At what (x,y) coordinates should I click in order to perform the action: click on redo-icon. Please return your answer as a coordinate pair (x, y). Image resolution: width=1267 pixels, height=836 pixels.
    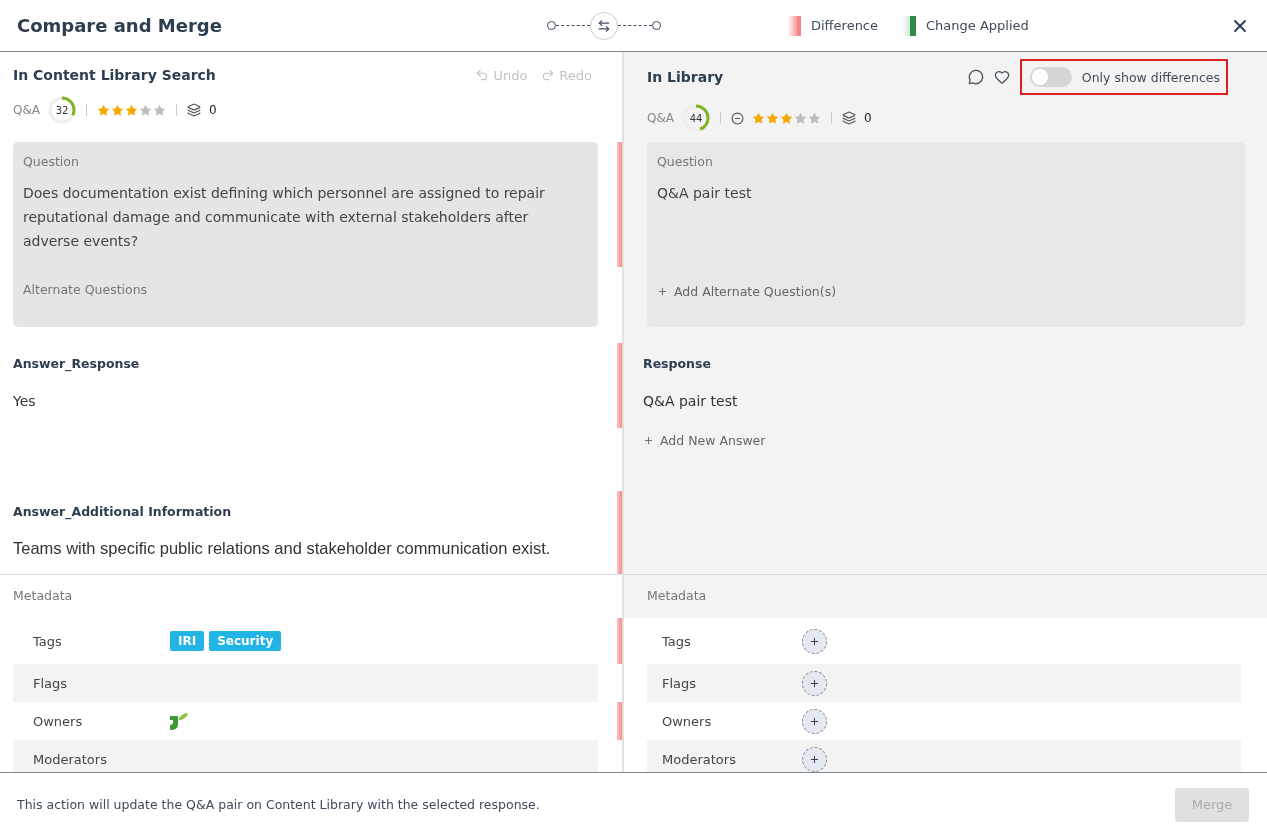
    Looking at the image, I should click on (548, 75).